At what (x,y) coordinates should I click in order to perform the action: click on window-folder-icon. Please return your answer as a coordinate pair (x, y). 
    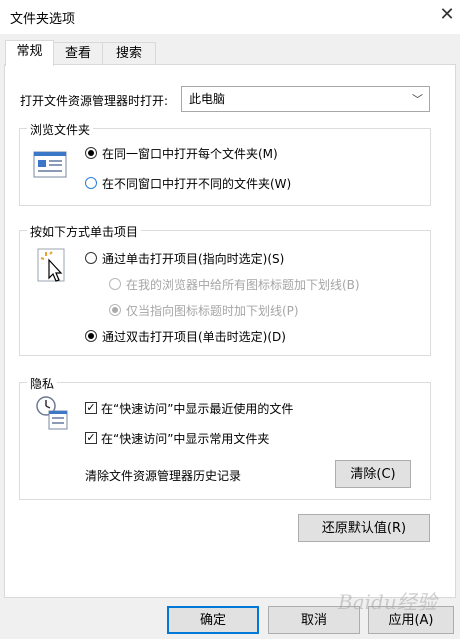
    Looking at the image, I should click on (50, 165).